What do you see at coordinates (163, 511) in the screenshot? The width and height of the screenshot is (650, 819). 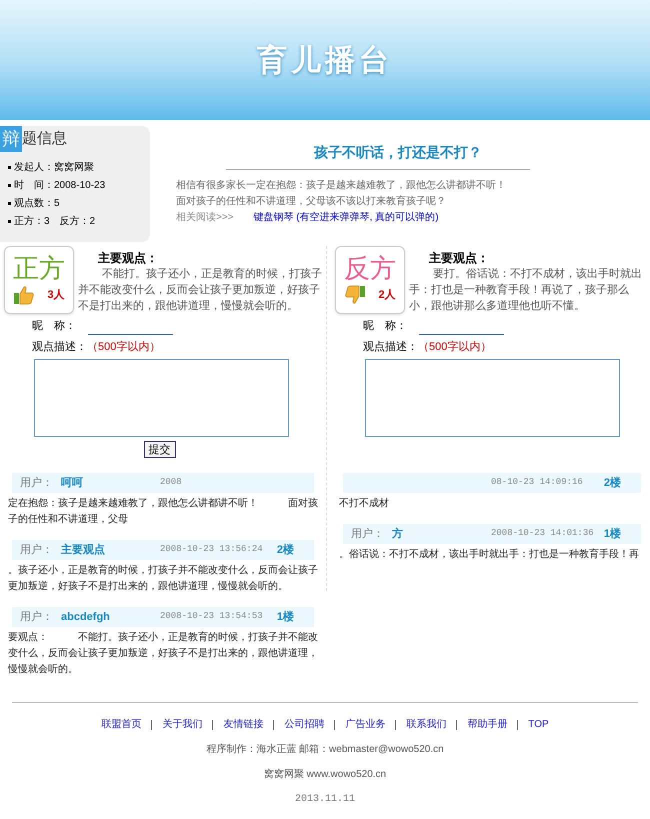 I see `comment-text: 定在抱怨：孩子是越来越难教了，跟他怎么讲都讲不听！ 面对孩子的任性和不讲道理，父母` at bounding box center [163, 511].